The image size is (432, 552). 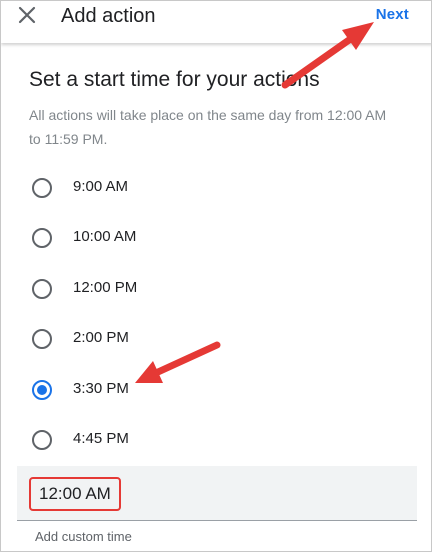 What do you see at coordinates (83, 536) in the screenshot?
I see `custom-time-helper: Add custom time` at bounding box center [83, 536].